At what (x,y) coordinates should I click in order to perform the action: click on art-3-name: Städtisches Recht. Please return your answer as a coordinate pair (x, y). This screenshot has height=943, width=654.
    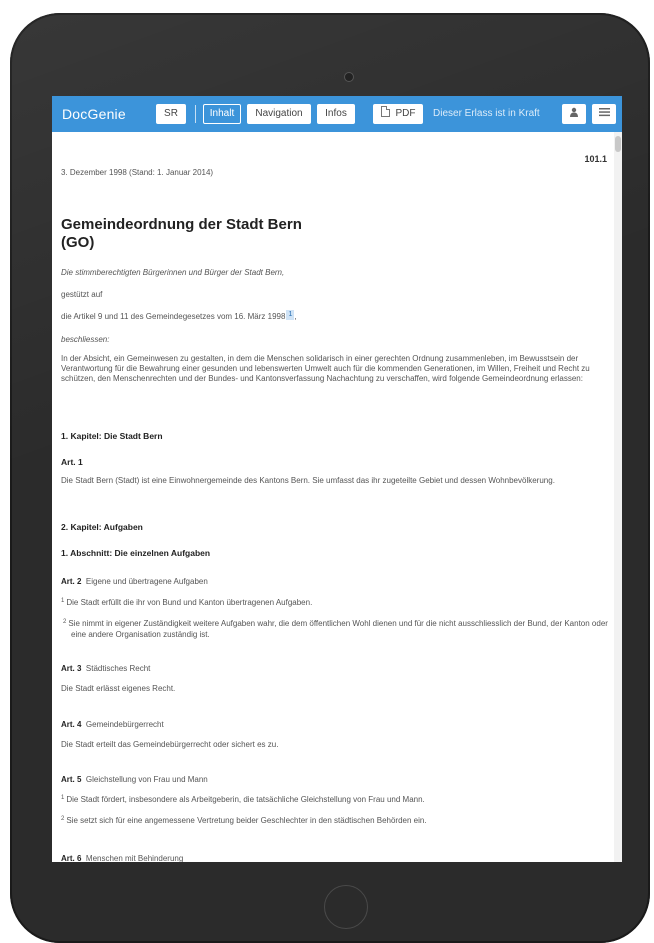
    Looking at the image, I should click on (118, 668).